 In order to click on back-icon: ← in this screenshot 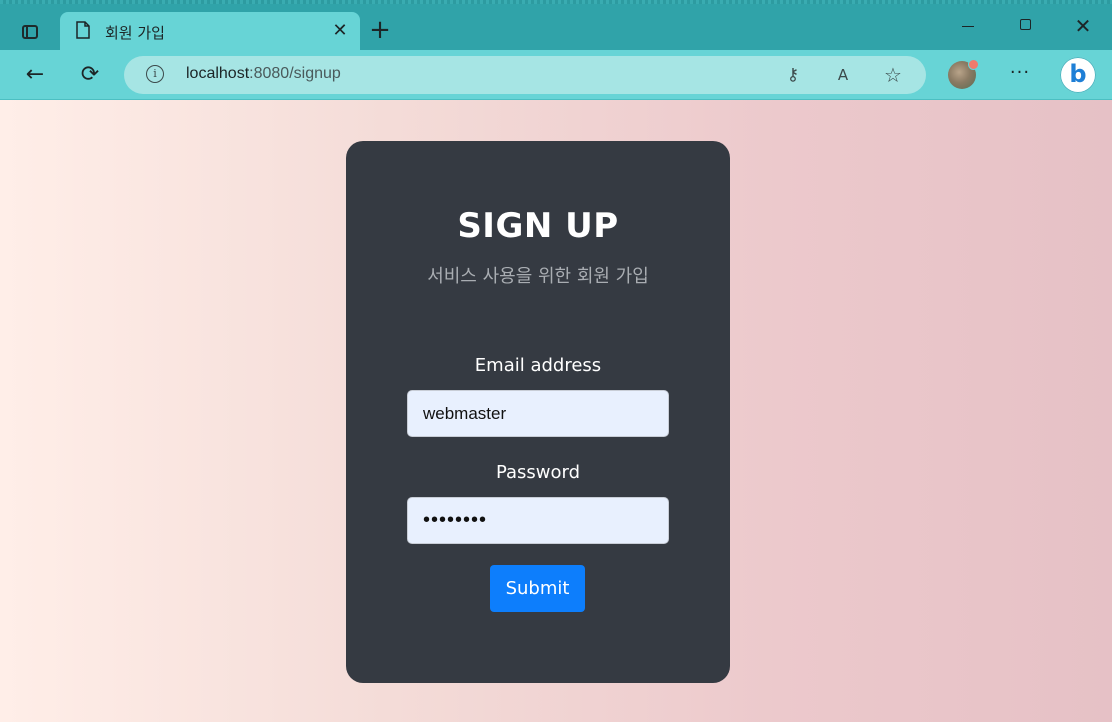, I will do `click(35, 75)`.